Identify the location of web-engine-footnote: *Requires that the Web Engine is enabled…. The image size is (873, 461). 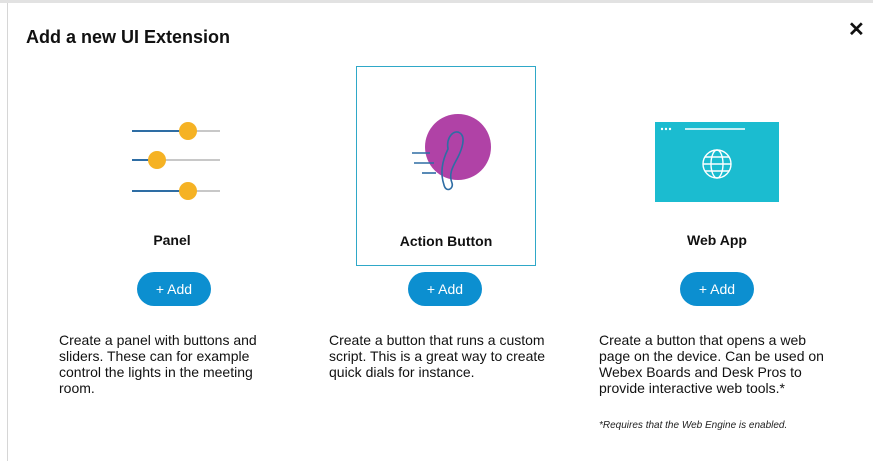
(693, 425).